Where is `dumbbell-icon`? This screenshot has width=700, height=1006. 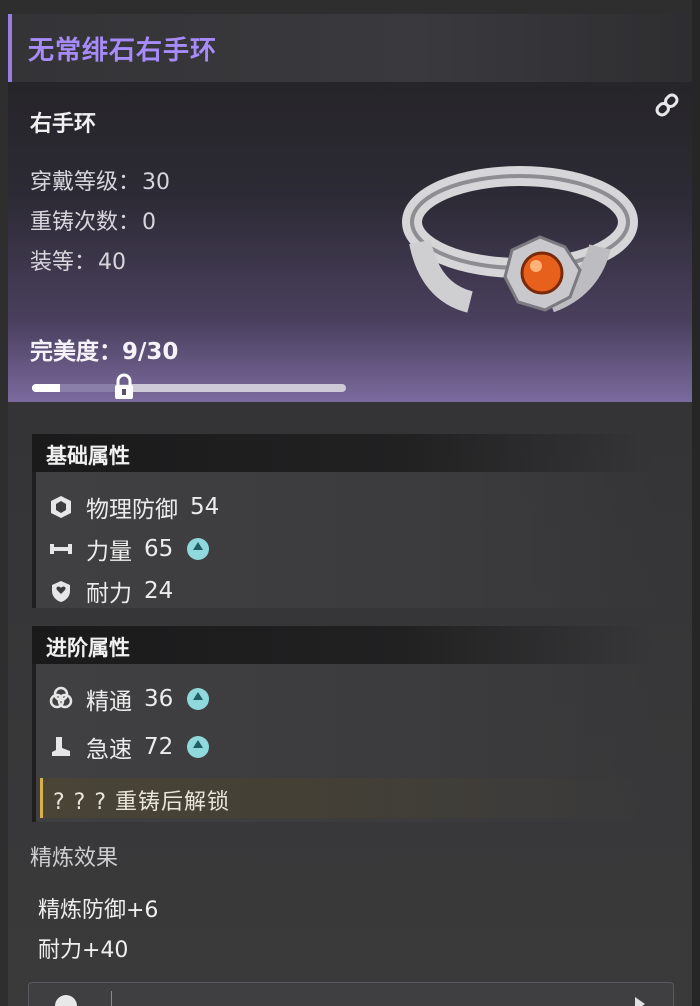 dumbbell-icon is located at coordinates (61, 549).